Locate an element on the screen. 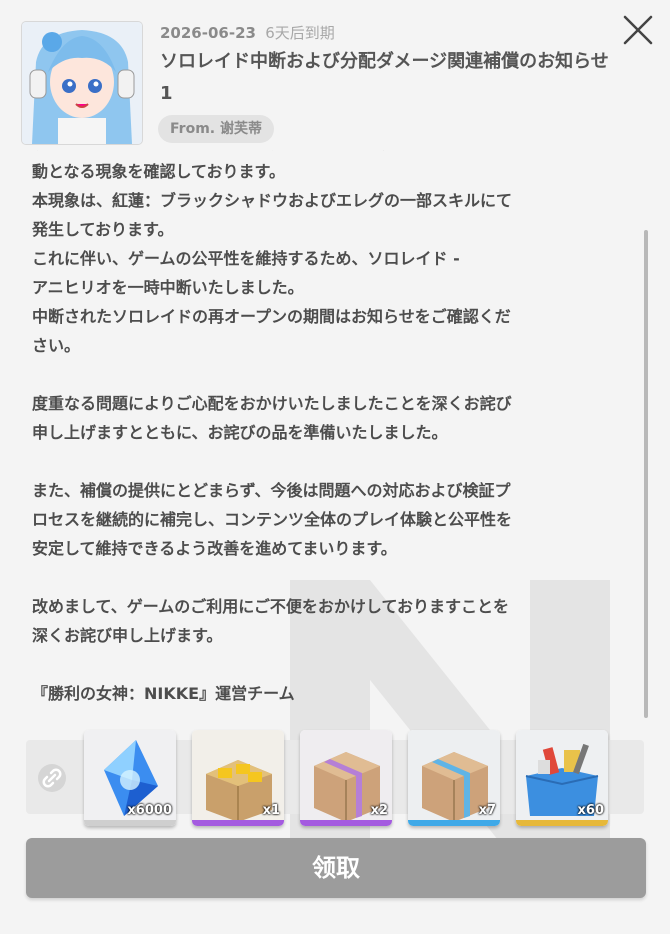 Image resolution: width=670 pixels, height=934 pixels. expire-notice: 6天后到期 is located at coordinates (300, 33).